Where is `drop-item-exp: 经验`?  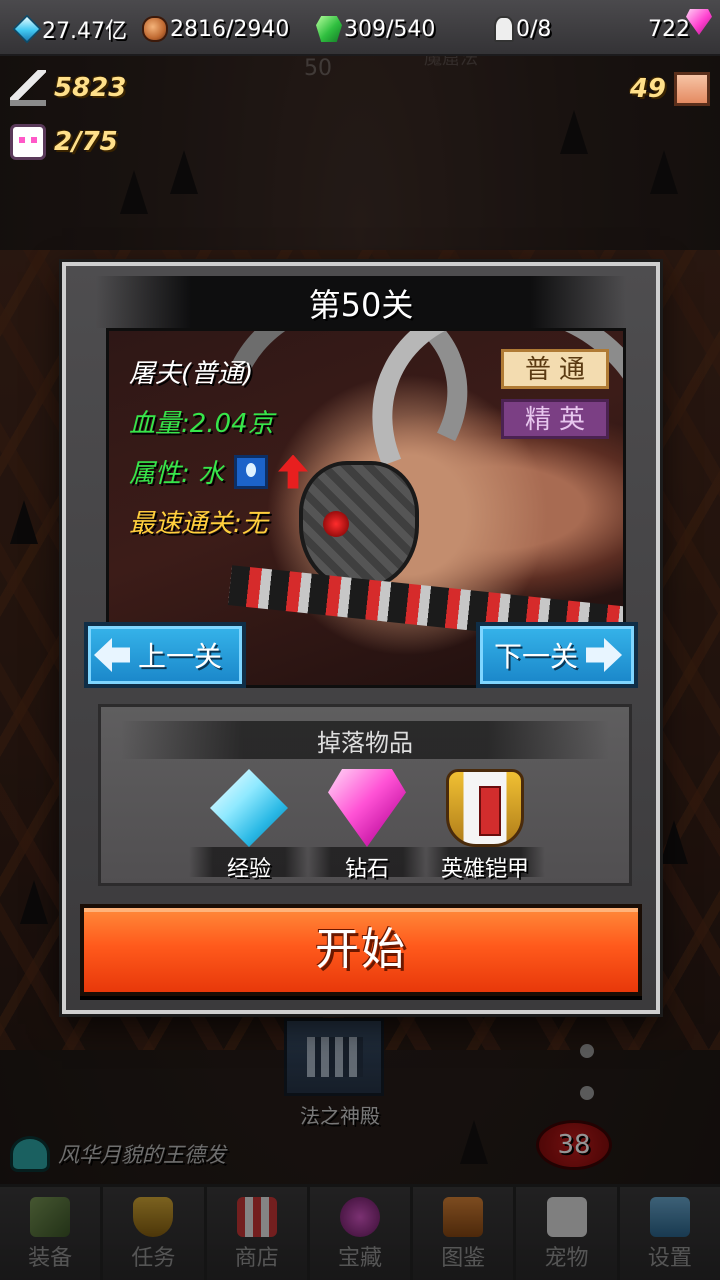 drop-item-exp: 经验 is located at coordinates (249, 826).